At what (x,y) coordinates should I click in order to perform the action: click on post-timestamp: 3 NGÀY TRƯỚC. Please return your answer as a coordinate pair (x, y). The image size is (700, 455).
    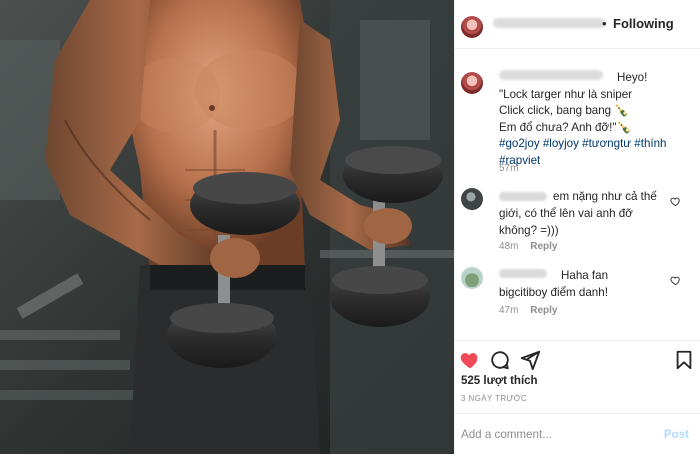
    Looking at the image, I should click on (494, 398).